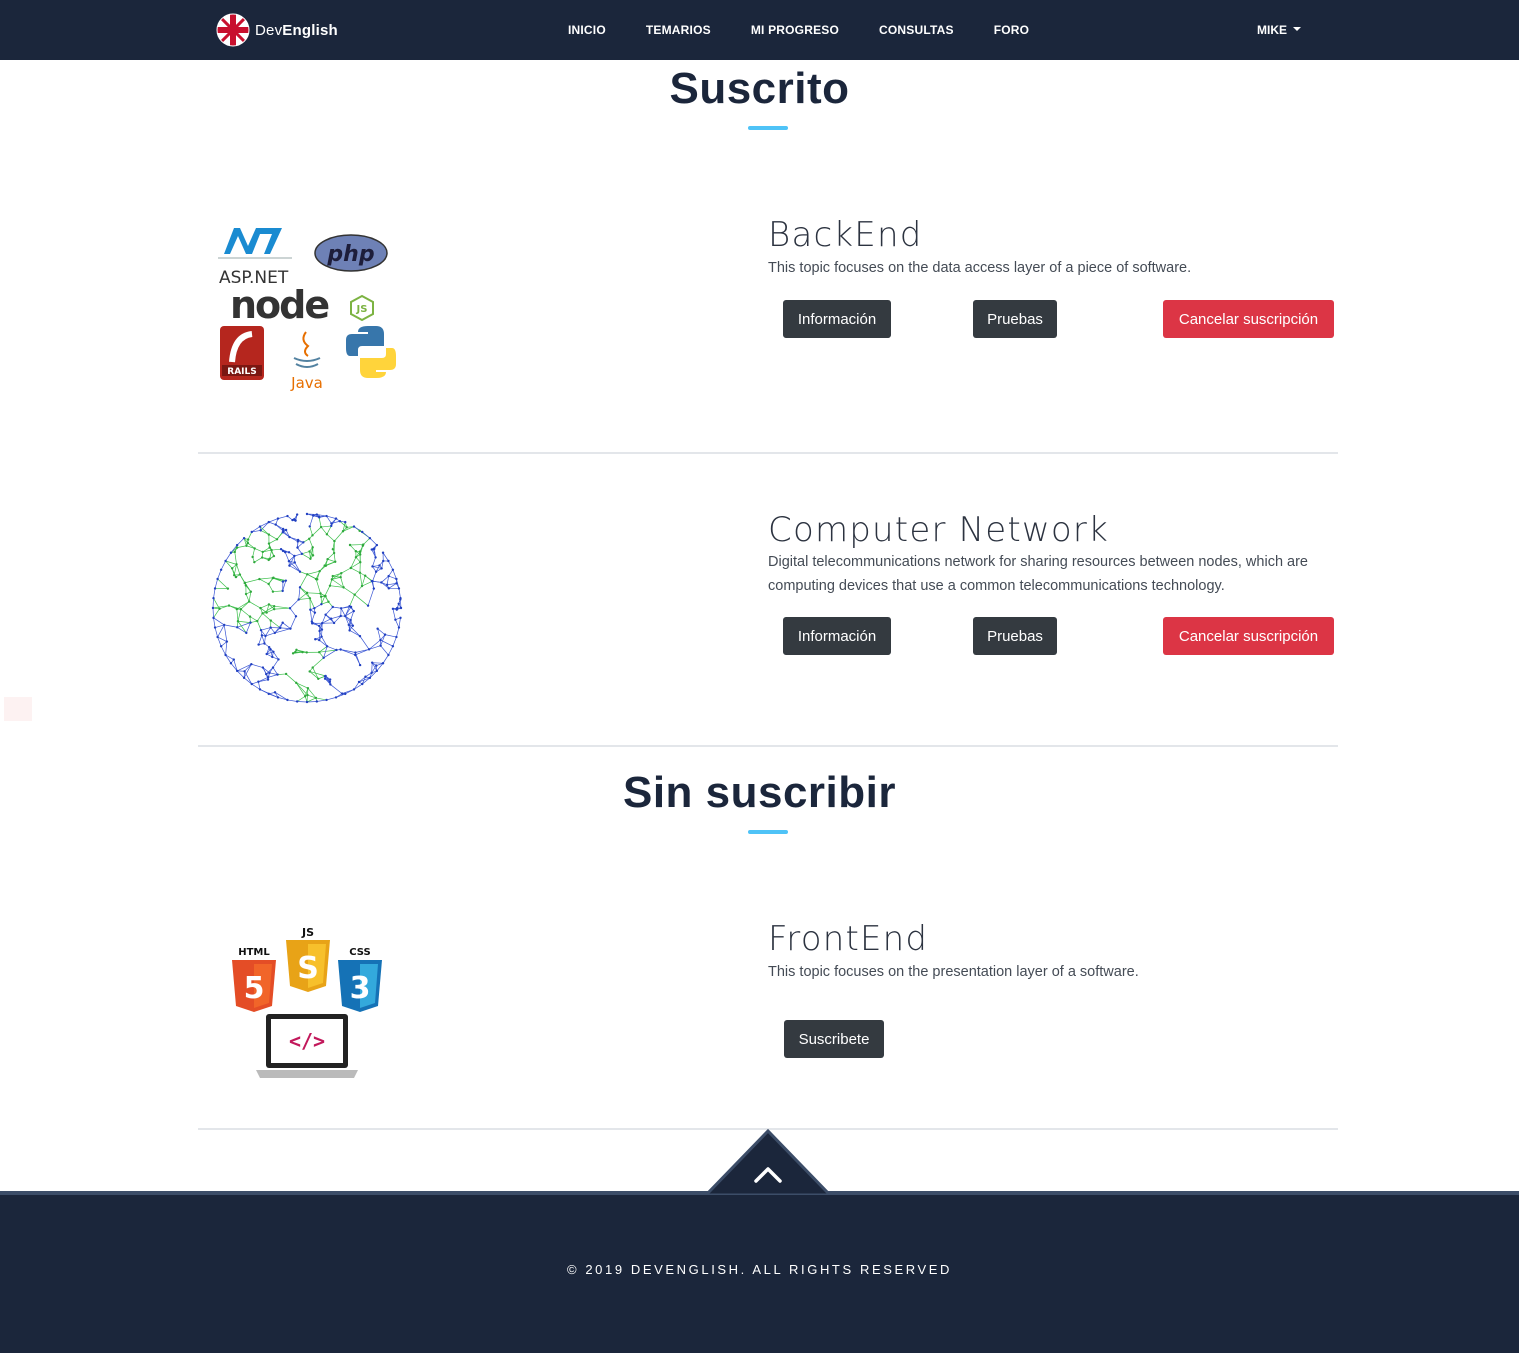 Image resolution: width=1519 pixels, height=1353 pixels. I want to click on computer-network-globe-image, so click(307, 608).